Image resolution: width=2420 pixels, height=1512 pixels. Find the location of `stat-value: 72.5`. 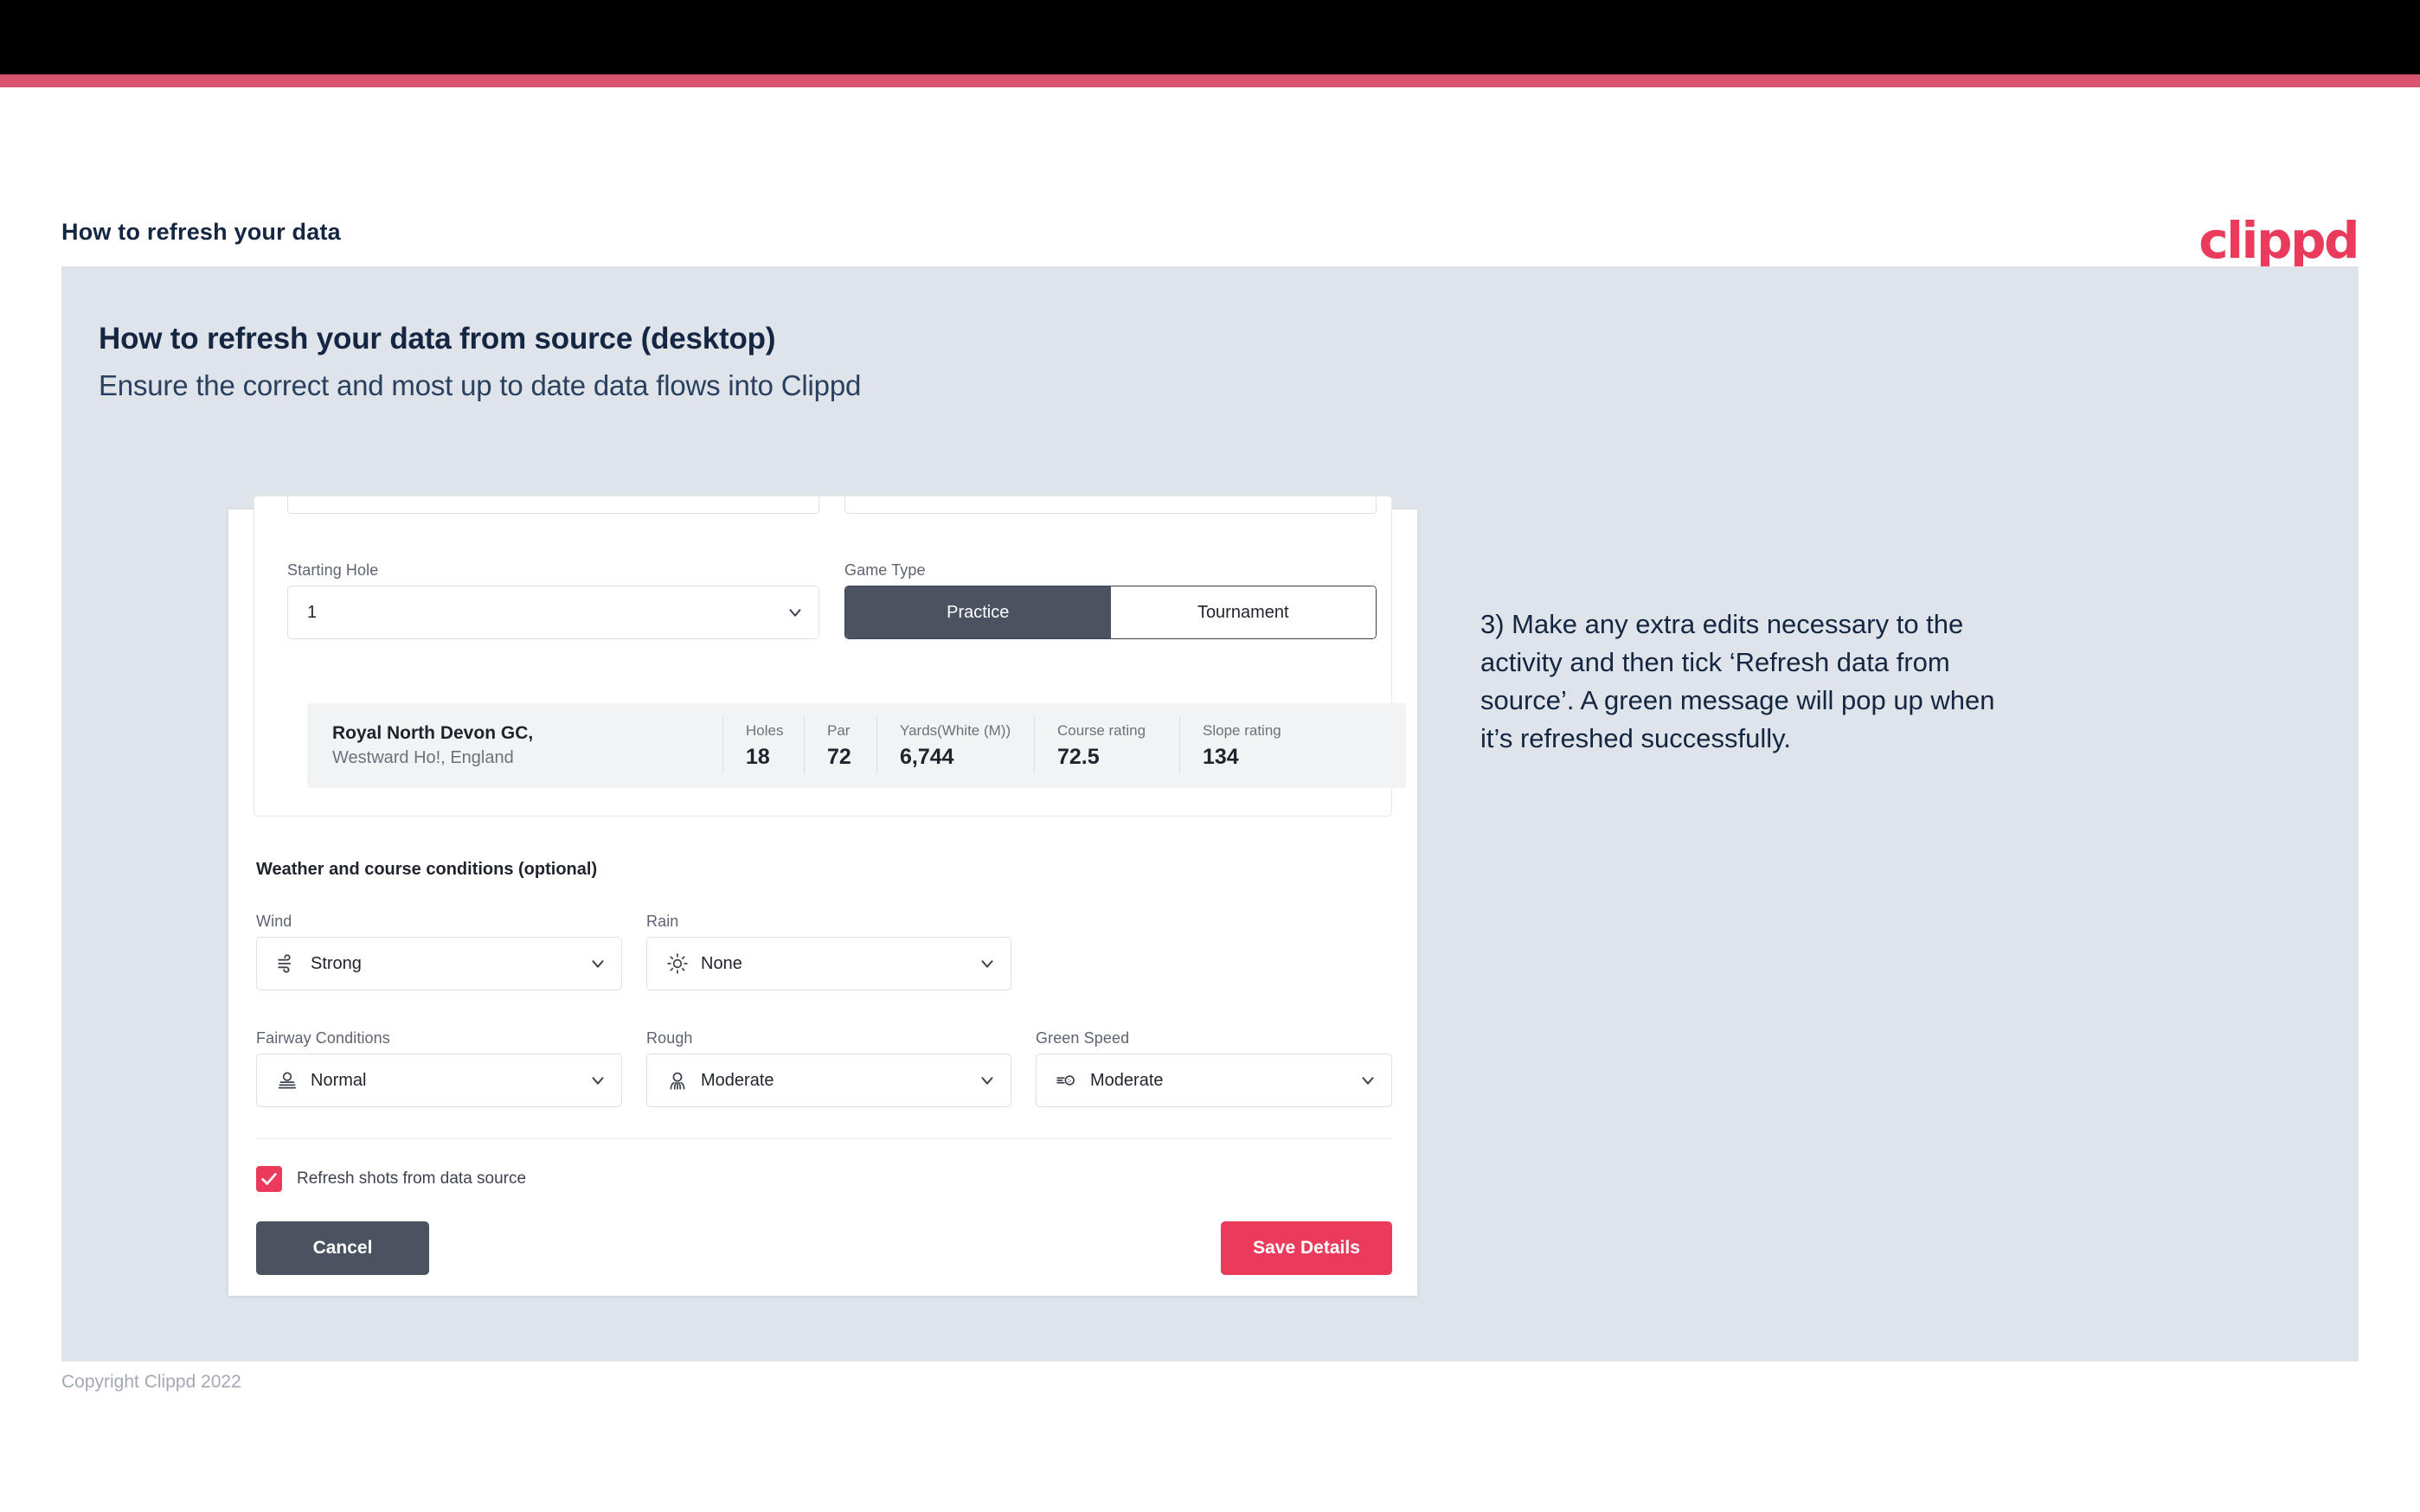

stat-value: 72.5 is located at coordinates (1078, 756).